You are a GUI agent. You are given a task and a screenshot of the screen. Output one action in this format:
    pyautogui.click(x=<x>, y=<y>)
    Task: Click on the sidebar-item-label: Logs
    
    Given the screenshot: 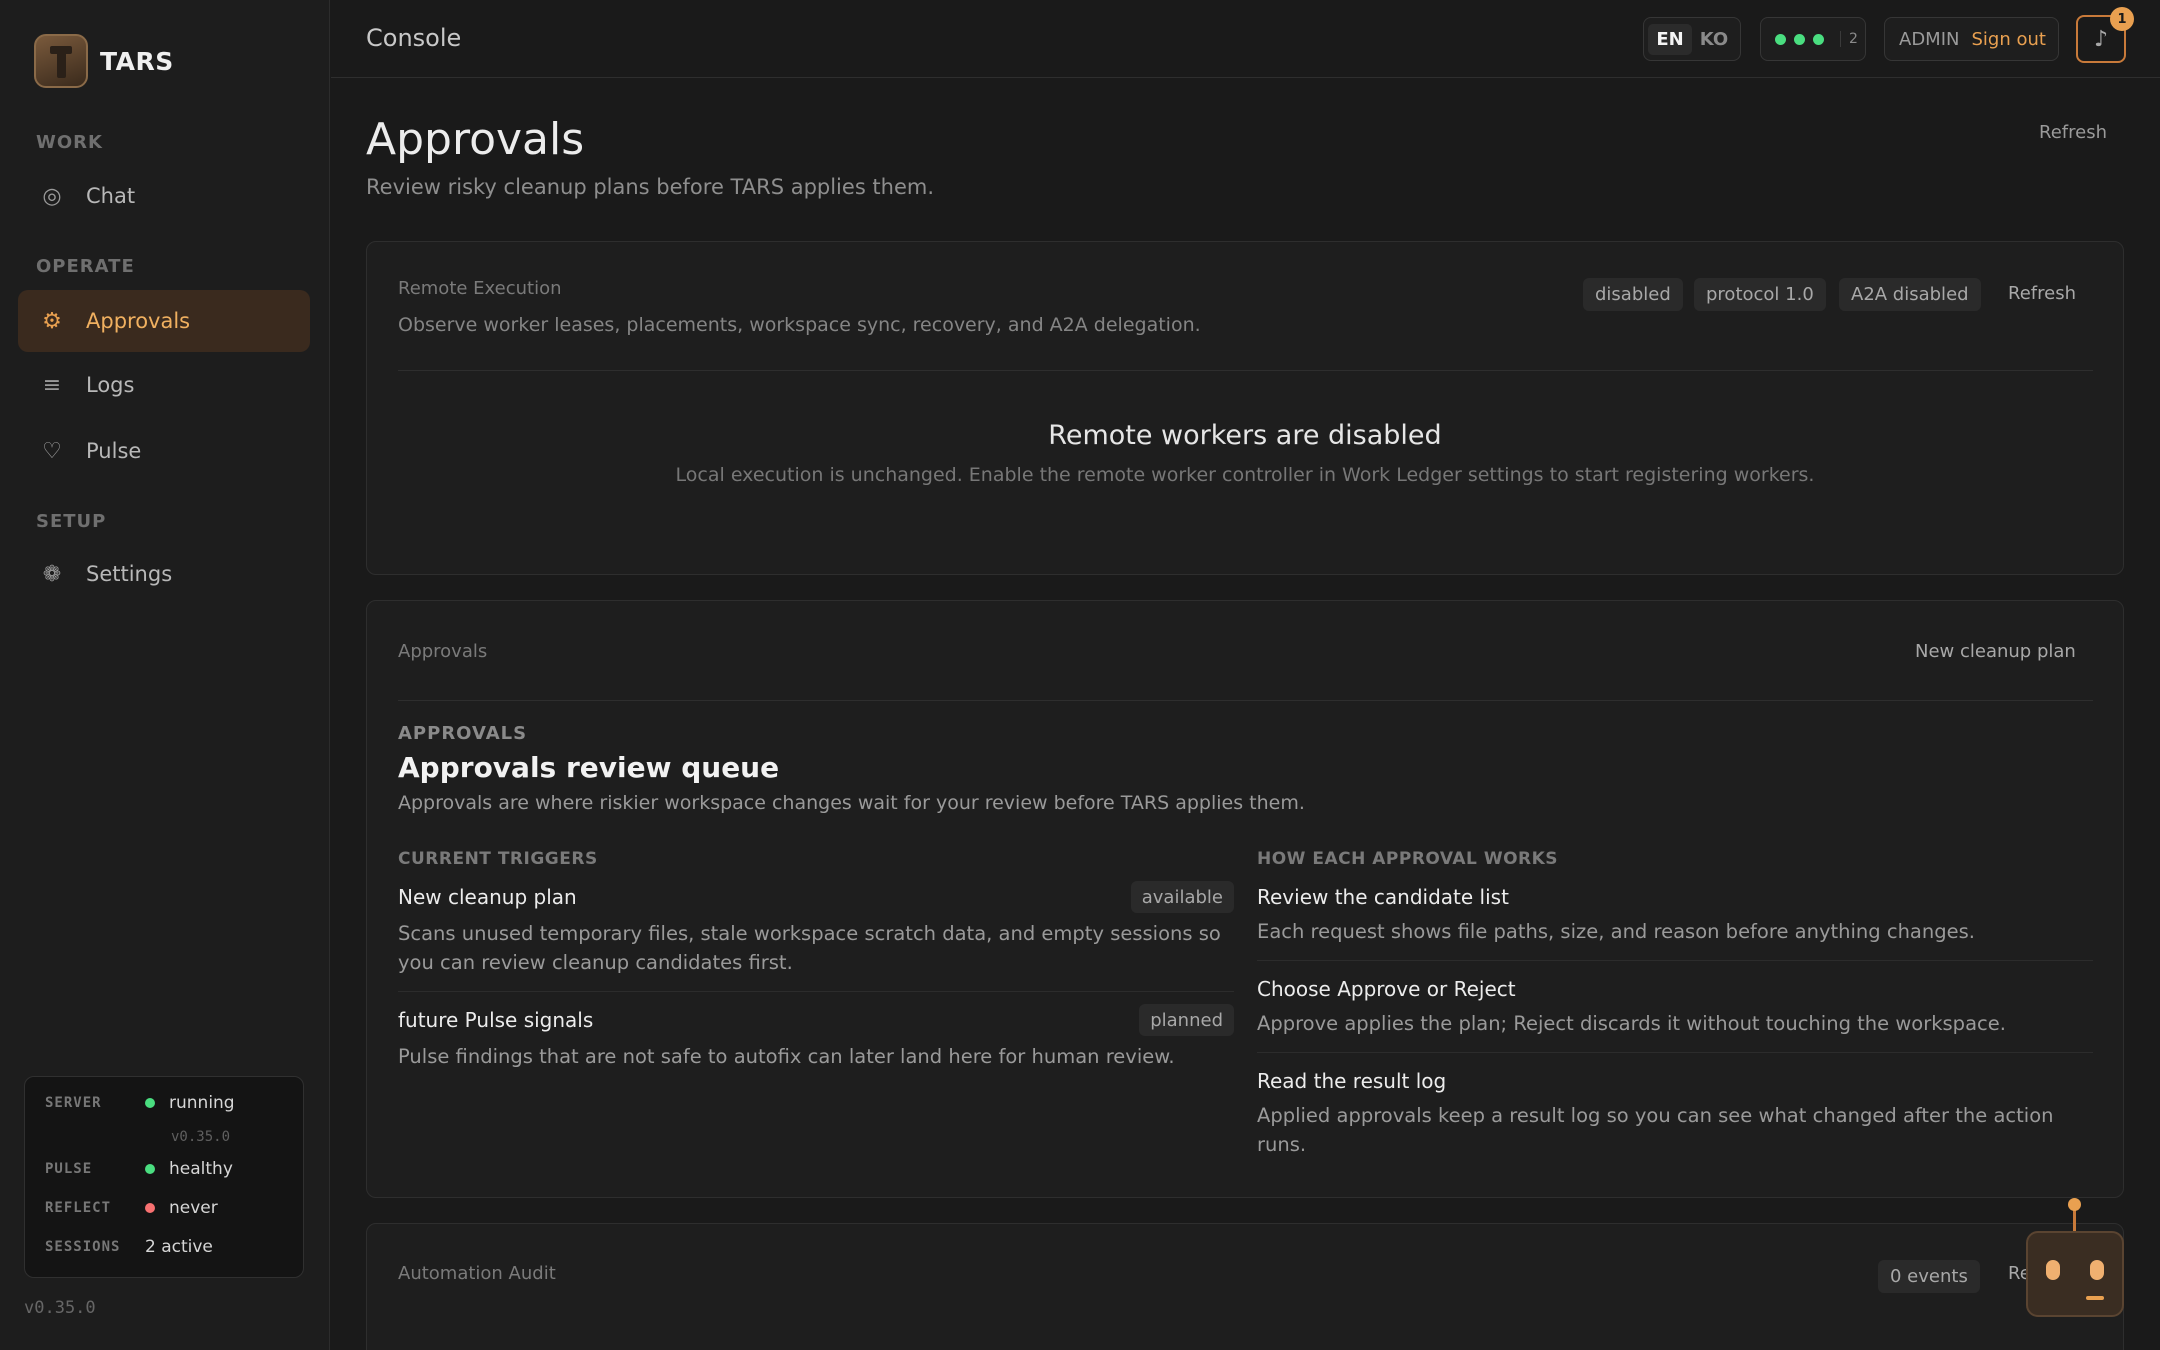 What is the action you would take?
    pyautogui.click(x=110, y=385)
    